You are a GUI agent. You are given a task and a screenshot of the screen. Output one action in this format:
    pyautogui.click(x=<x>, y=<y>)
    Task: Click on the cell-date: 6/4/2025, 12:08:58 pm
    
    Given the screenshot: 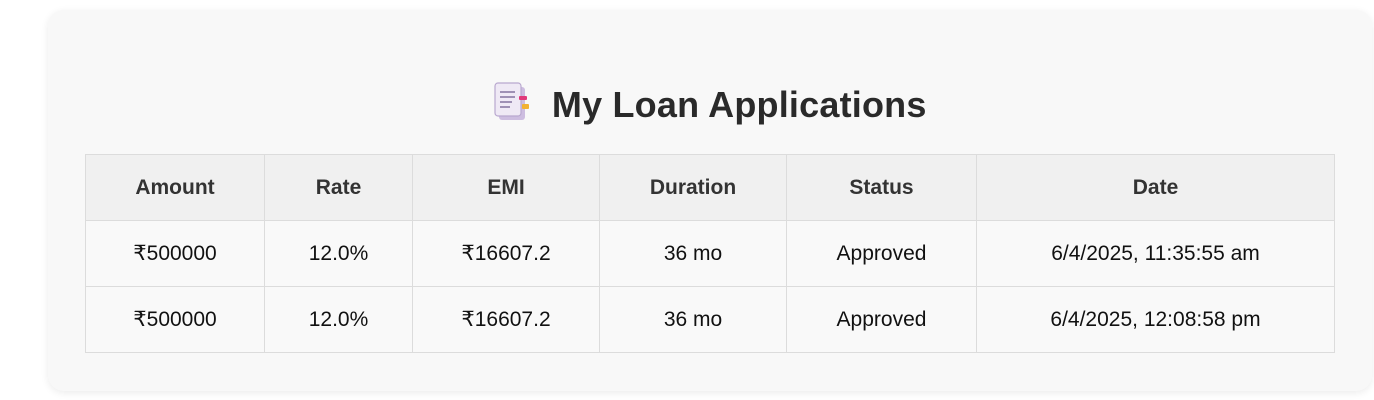 What is the action you would take?
    pyautogui.click(x=1155, y=319)
    